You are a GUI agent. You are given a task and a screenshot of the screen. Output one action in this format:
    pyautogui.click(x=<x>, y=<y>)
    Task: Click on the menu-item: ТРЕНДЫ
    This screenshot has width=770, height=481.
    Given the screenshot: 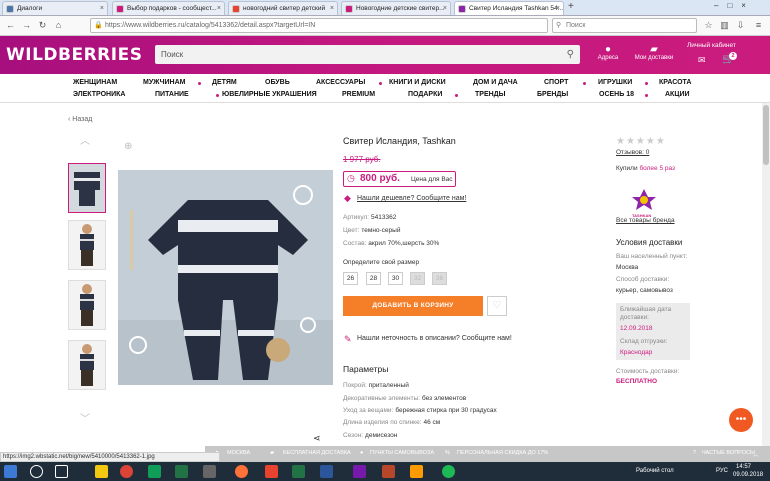 What is the action you would take?
    pyautogui.click(x=490, y=94)
    